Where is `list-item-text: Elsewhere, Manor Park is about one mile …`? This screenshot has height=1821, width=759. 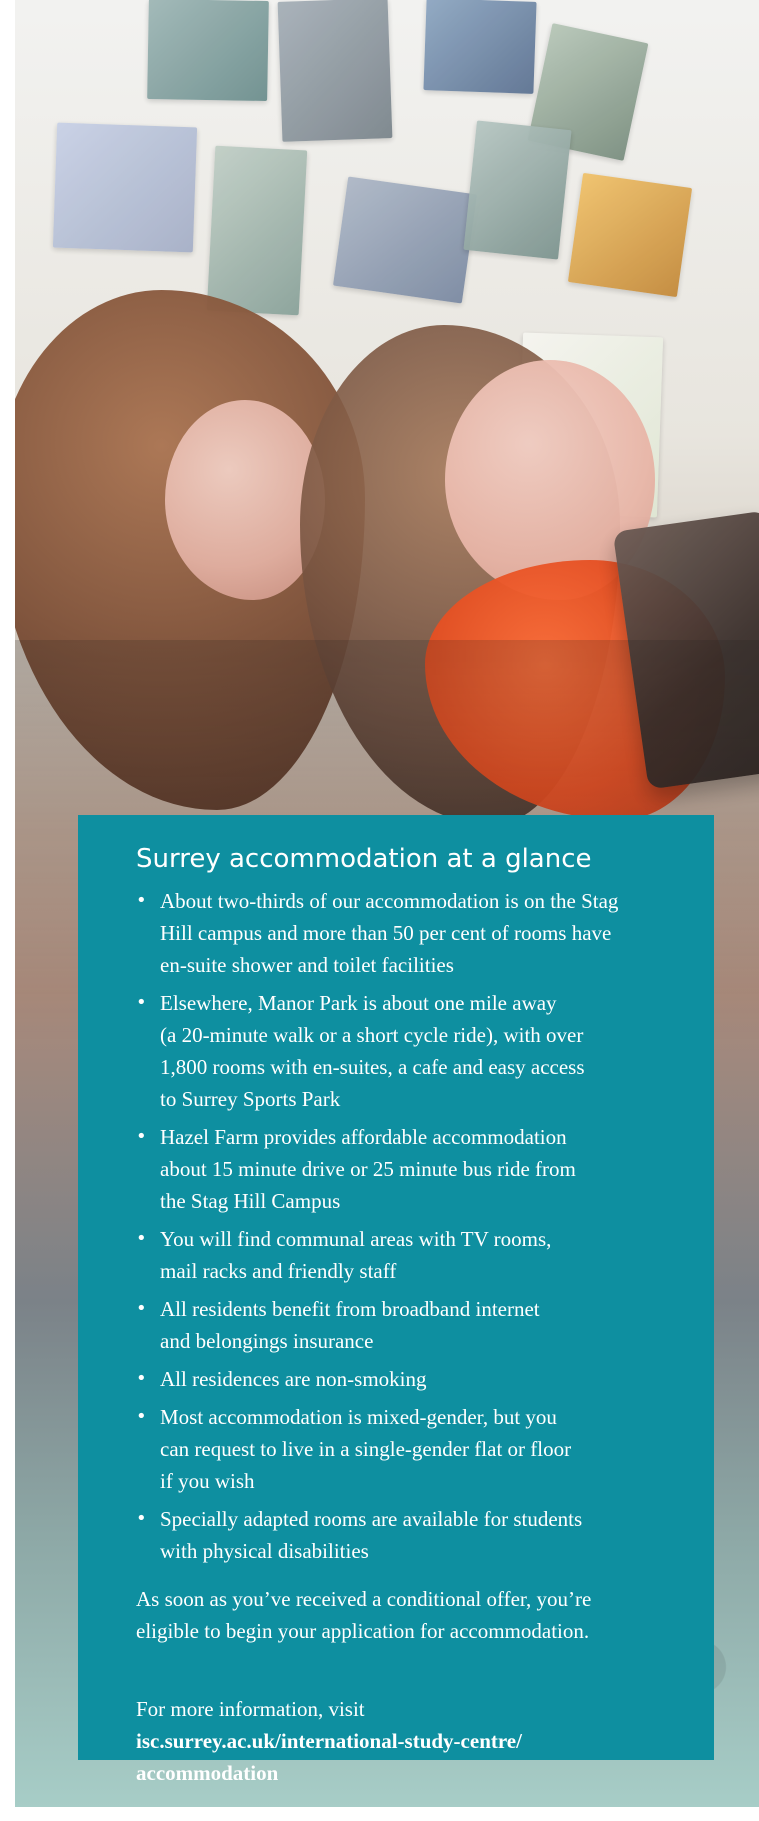 list-item-text: Elsewhere, Manor Park is about one mile … is located at coordinates (372, 1050).